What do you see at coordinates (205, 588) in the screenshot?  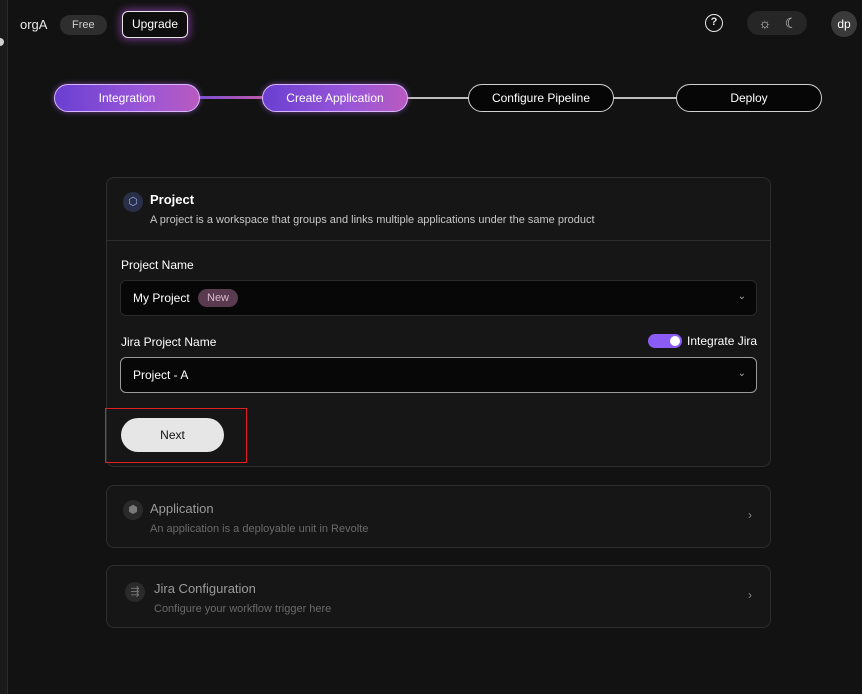 I see `card-title: Jira Configuration` at bounding box center [205, 588].